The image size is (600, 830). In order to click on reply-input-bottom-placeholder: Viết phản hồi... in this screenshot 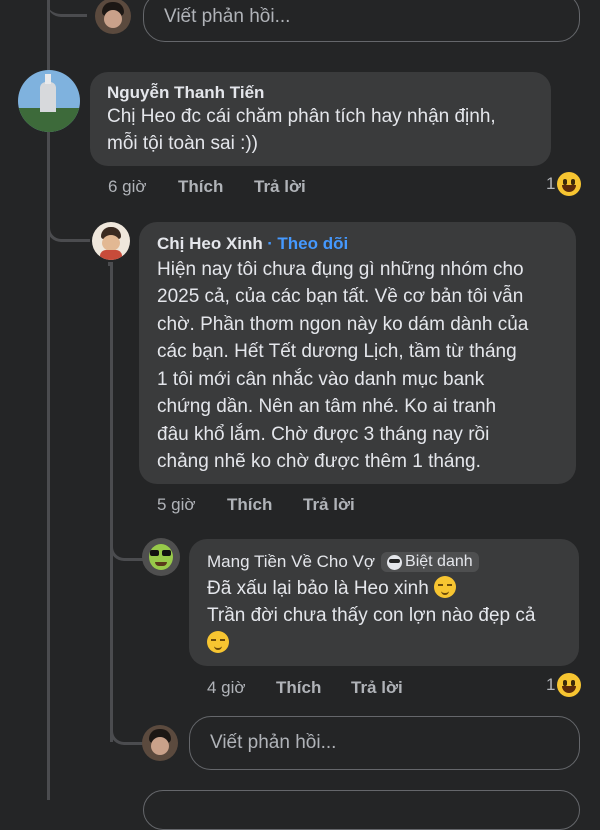, I will do `click(273, 742)`.